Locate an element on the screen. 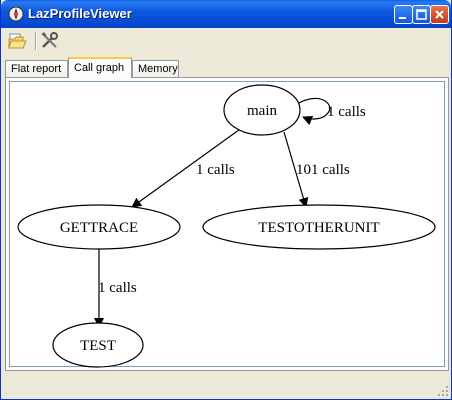 The height and width of the screenshot is (400, 452). open-folder-icon is located at coordinates (17, 41).